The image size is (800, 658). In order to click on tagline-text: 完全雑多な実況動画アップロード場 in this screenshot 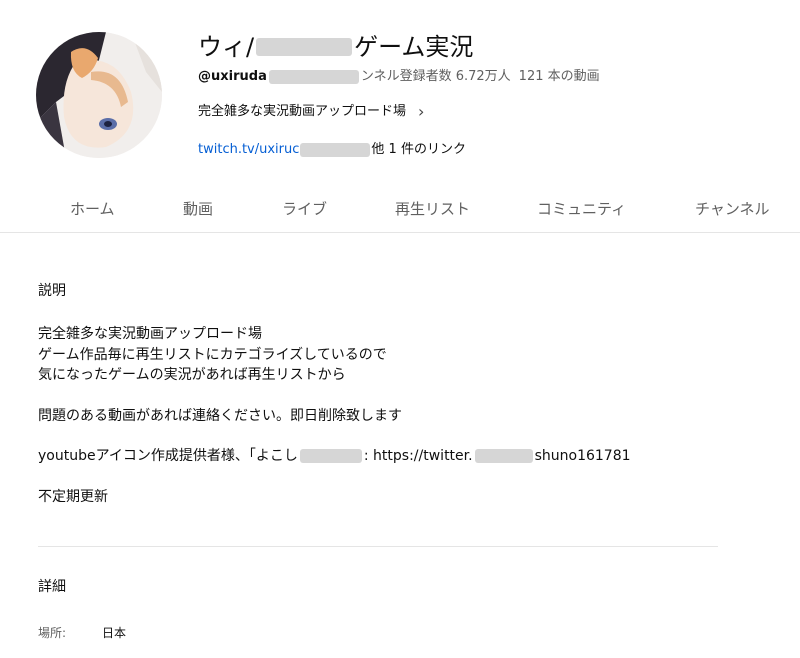, I will do `click(302, 111)`.